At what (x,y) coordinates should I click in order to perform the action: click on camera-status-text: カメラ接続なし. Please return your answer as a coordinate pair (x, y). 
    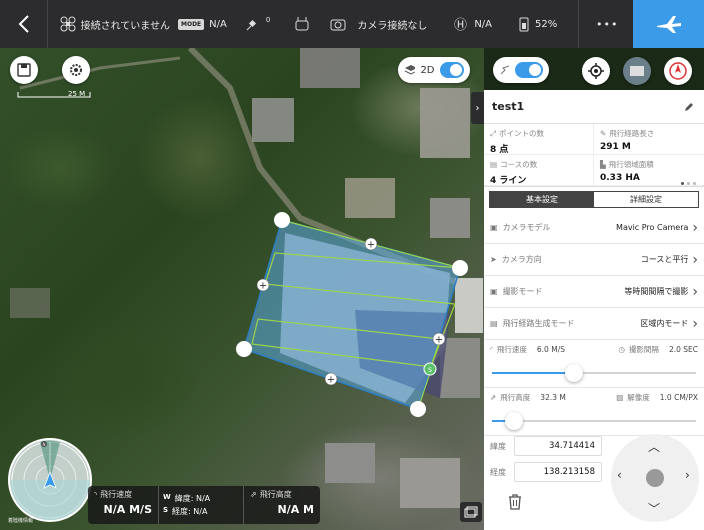
    Looking at the image, I should click on (392, 26).